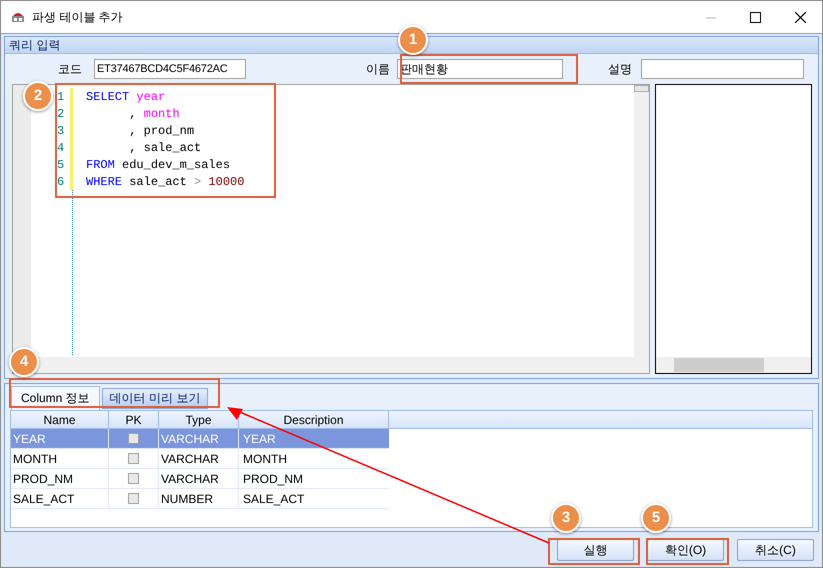 This screenshot has height=568, width=823. I want to click on vertical-scrollbar, so click(641, 221).